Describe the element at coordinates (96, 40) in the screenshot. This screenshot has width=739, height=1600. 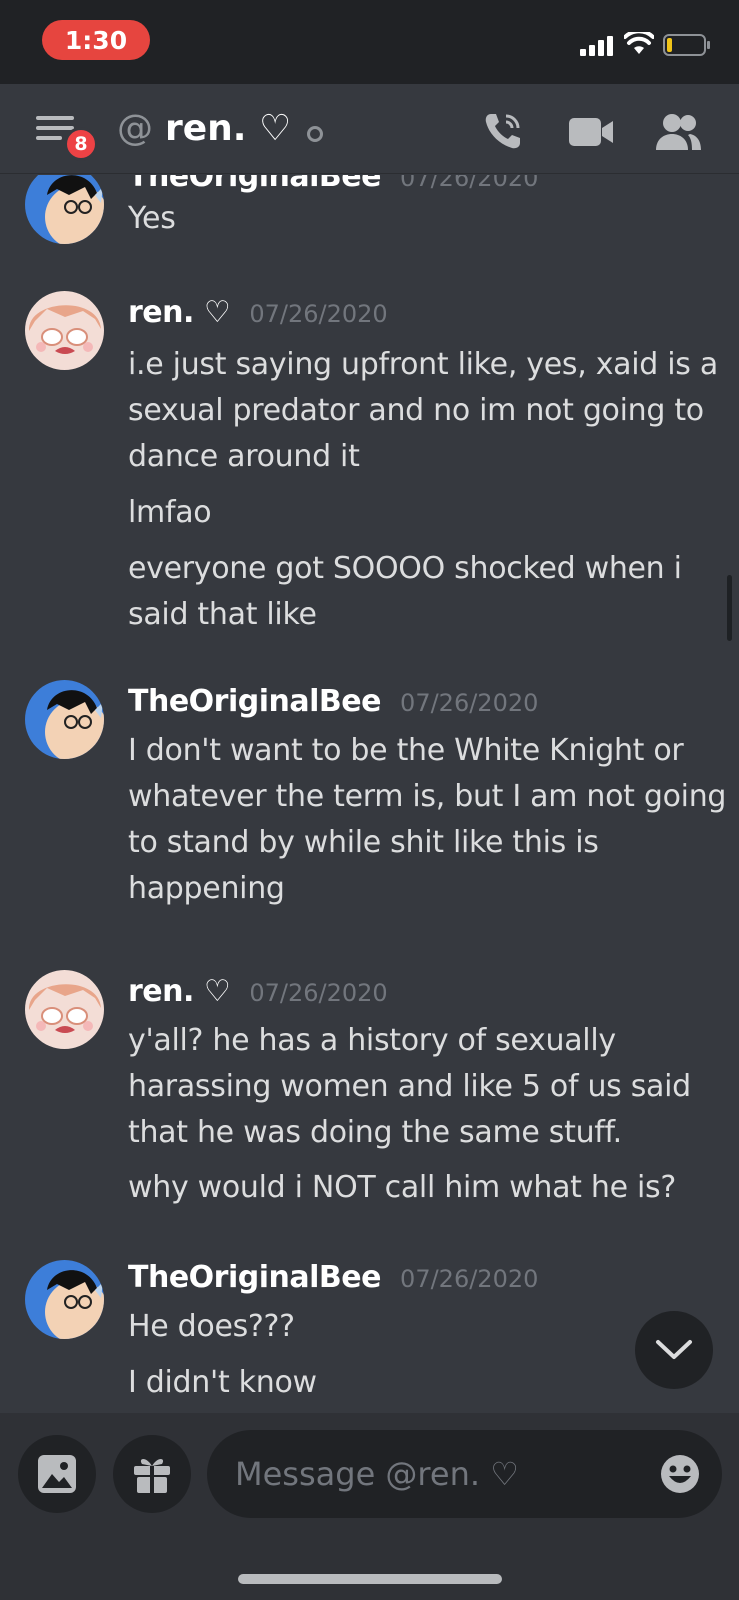
I see `status-time: 1:30` at that location.